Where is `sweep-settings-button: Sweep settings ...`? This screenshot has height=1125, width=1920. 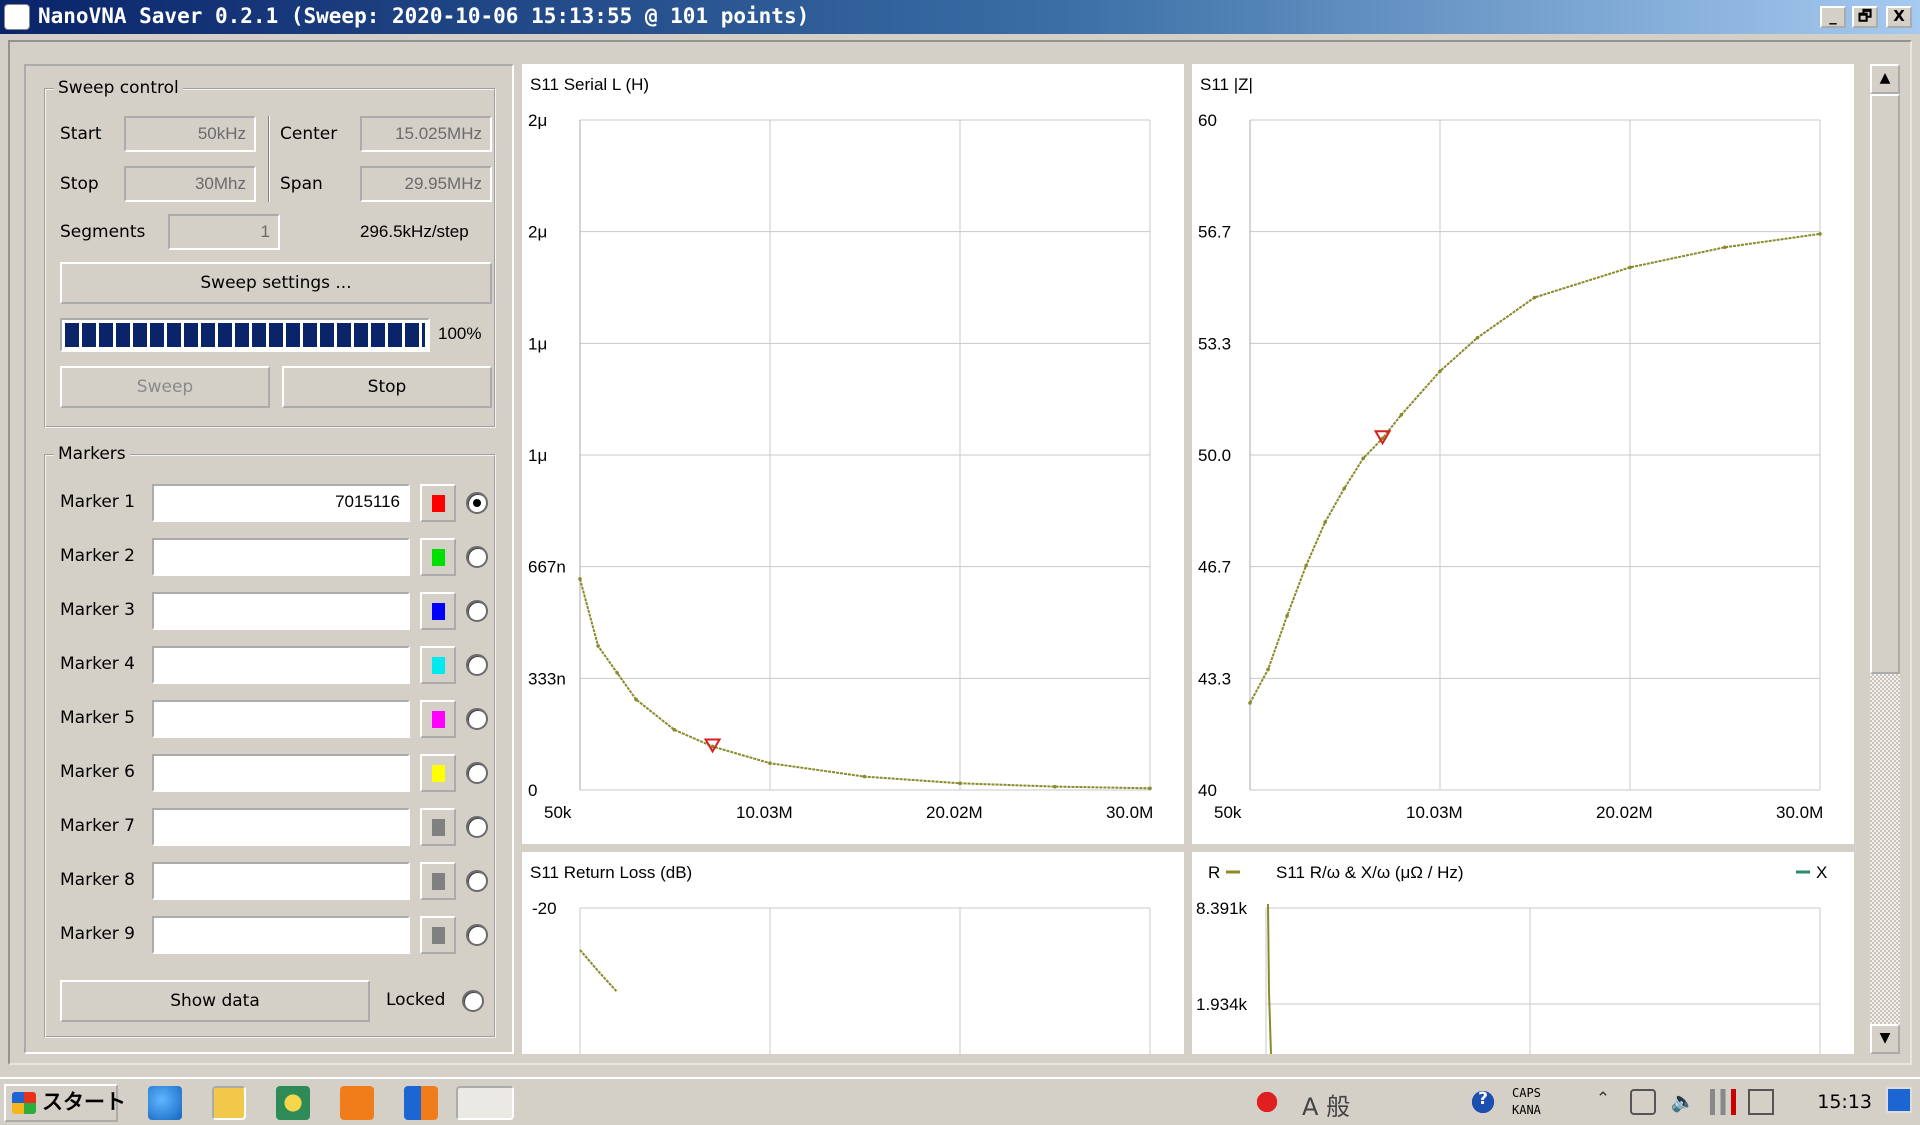
sweep-settings-button: Sweep settings ... is located at coordinates (276, 283).